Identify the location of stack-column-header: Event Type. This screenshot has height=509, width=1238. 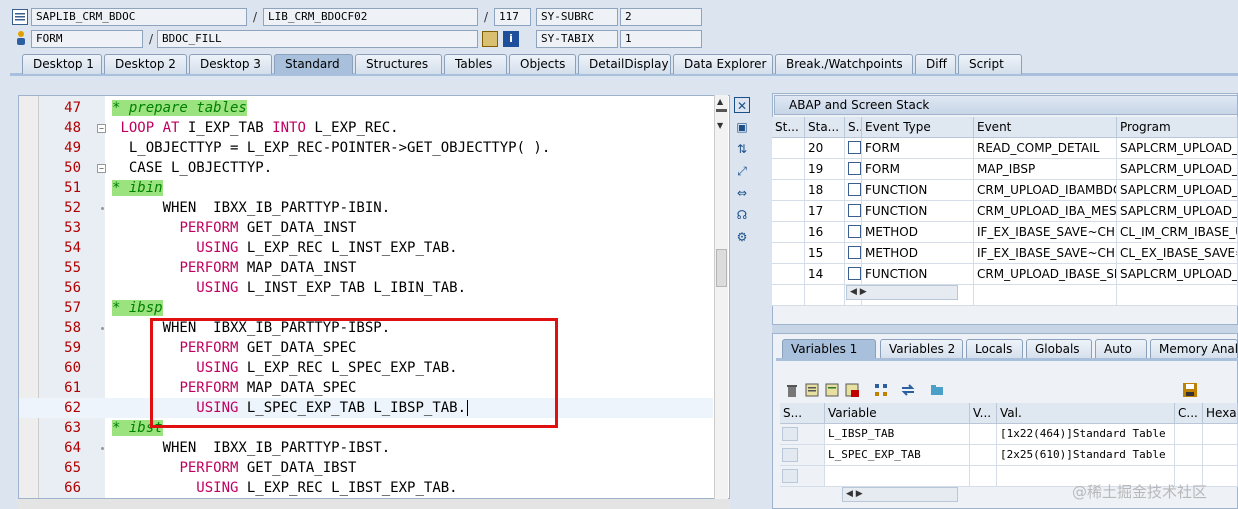
(918, 127).